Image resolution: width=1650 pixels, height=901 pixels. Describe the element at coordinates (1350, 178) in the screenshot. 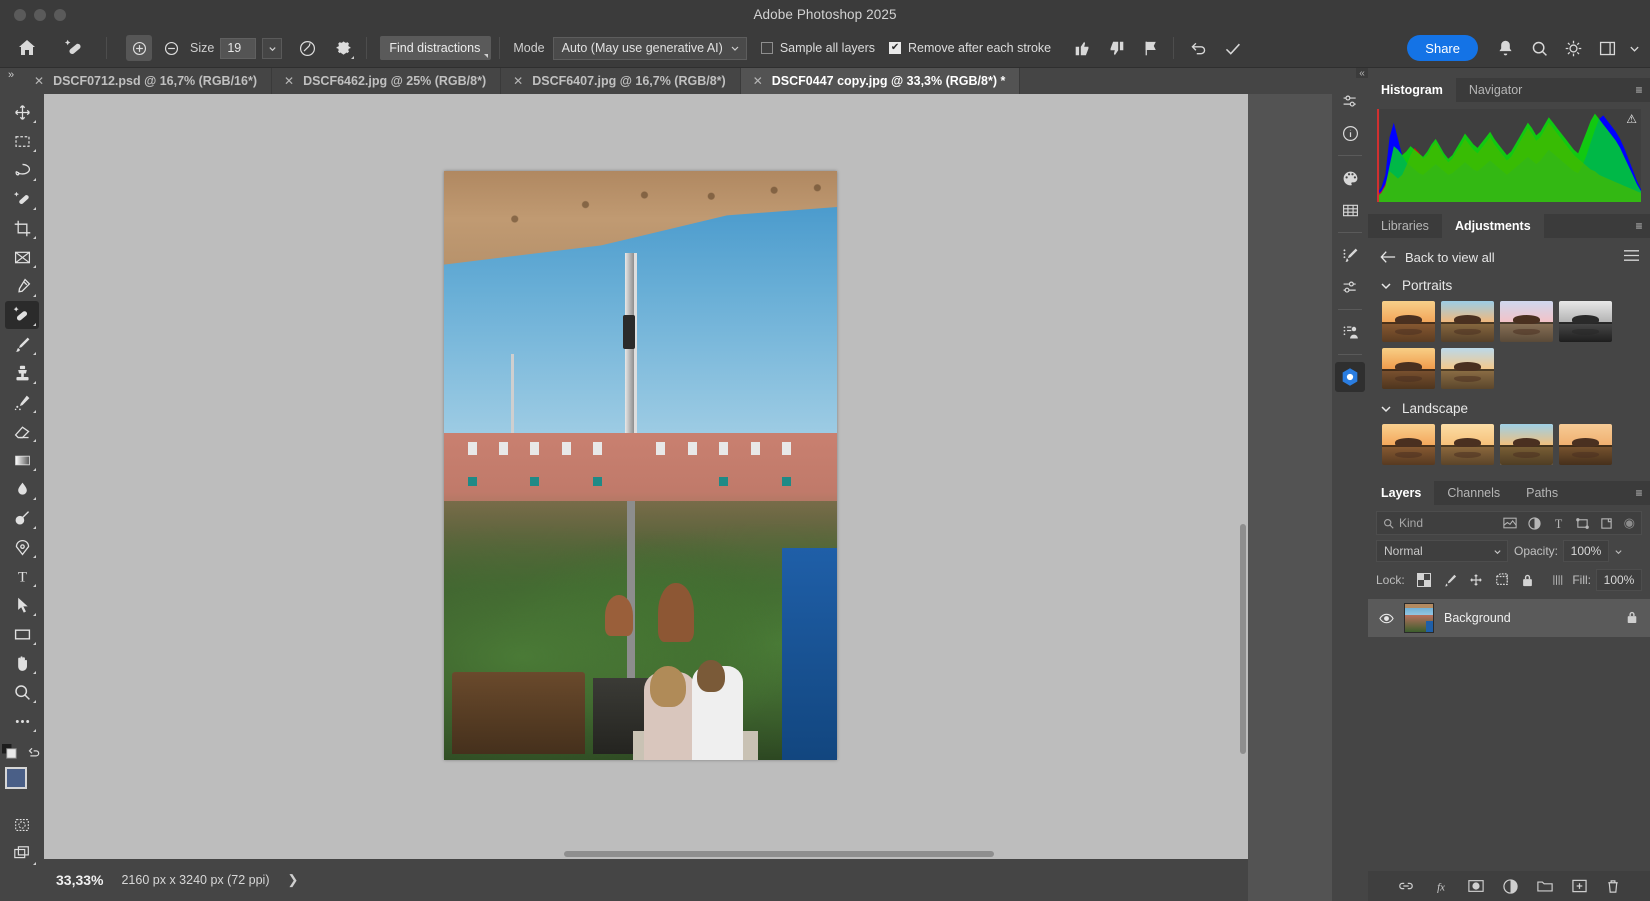

I see `color-palette-rail-icon` at that location.